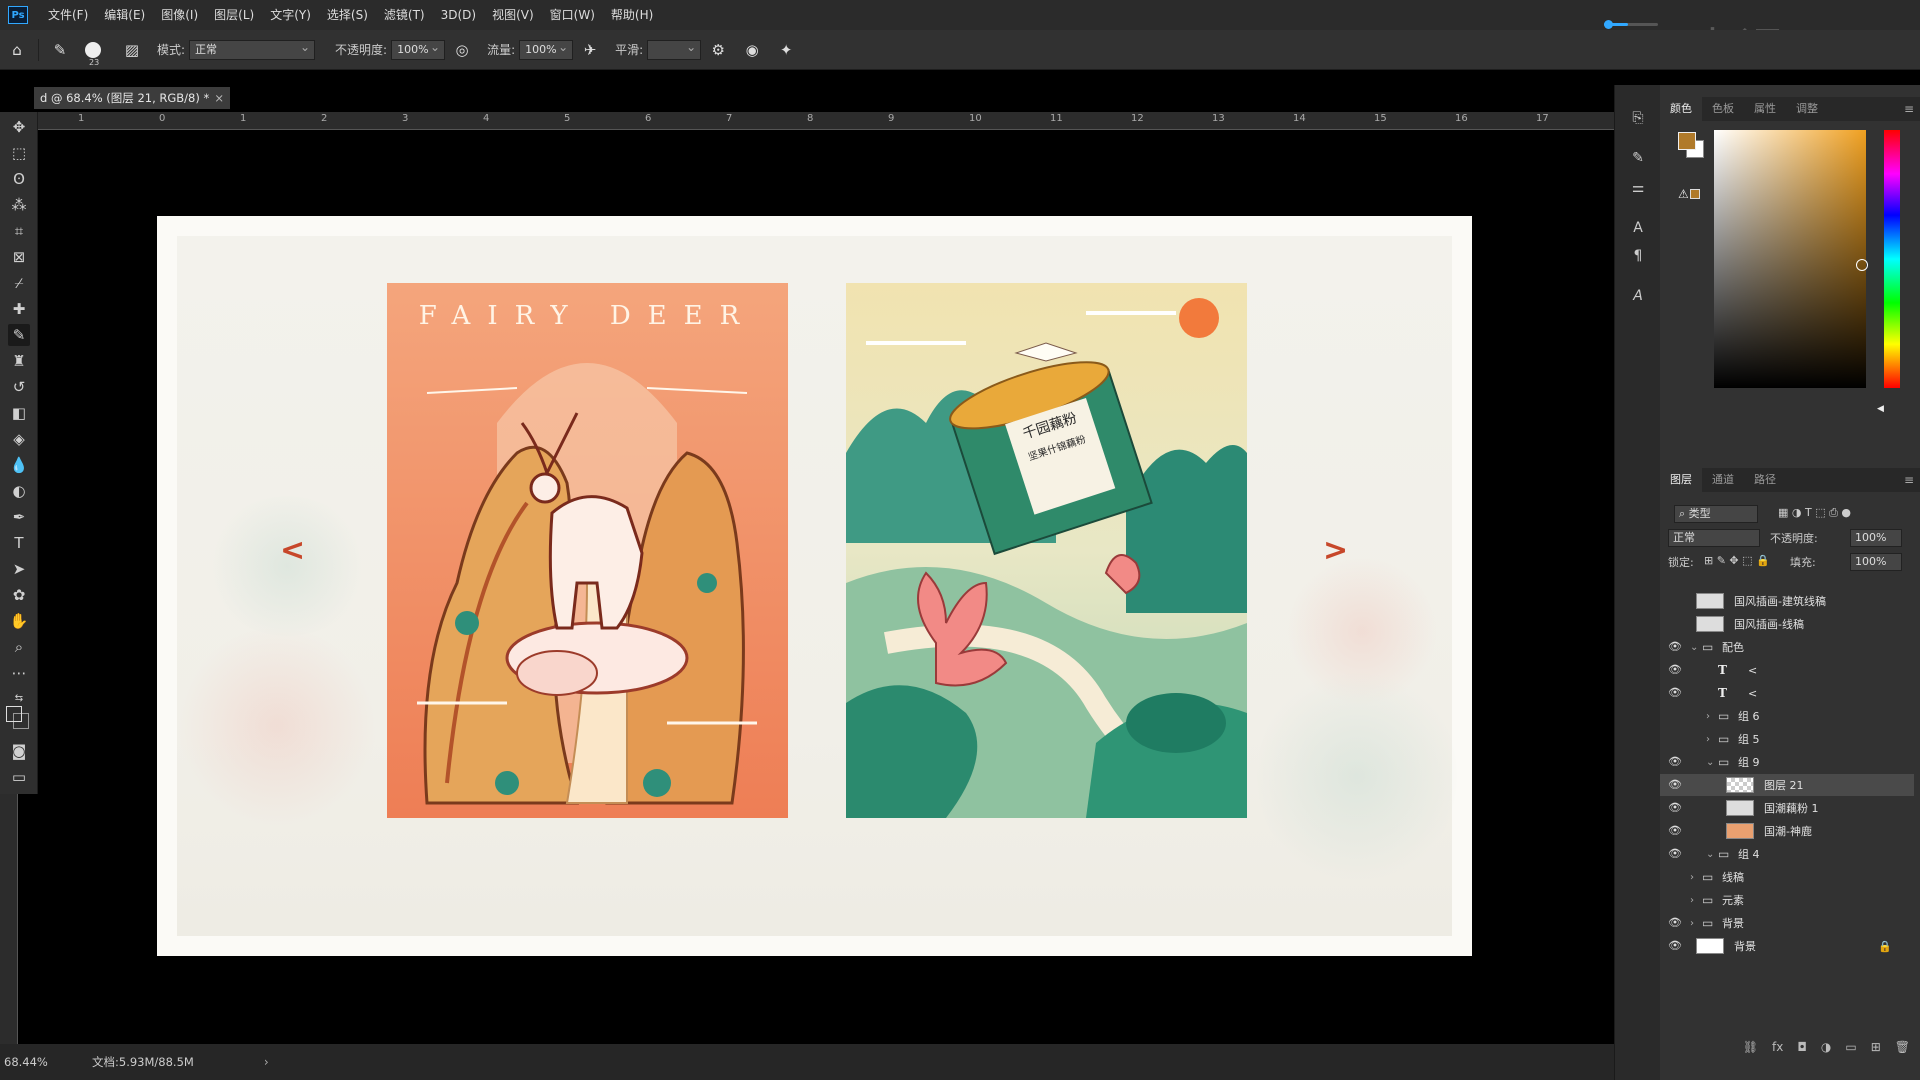  What do you see at coordinates (19, 595) in the screenshot?
I see `shape-tool-icon: ✿` at bounding box center [19, 595].